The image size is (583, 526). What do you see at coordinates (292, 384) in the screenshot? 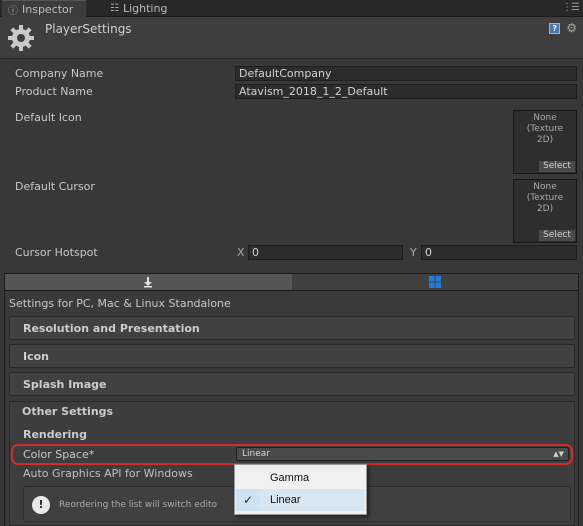
I see `section-splash-image: Splash Image` at bounding box center [292, 384].